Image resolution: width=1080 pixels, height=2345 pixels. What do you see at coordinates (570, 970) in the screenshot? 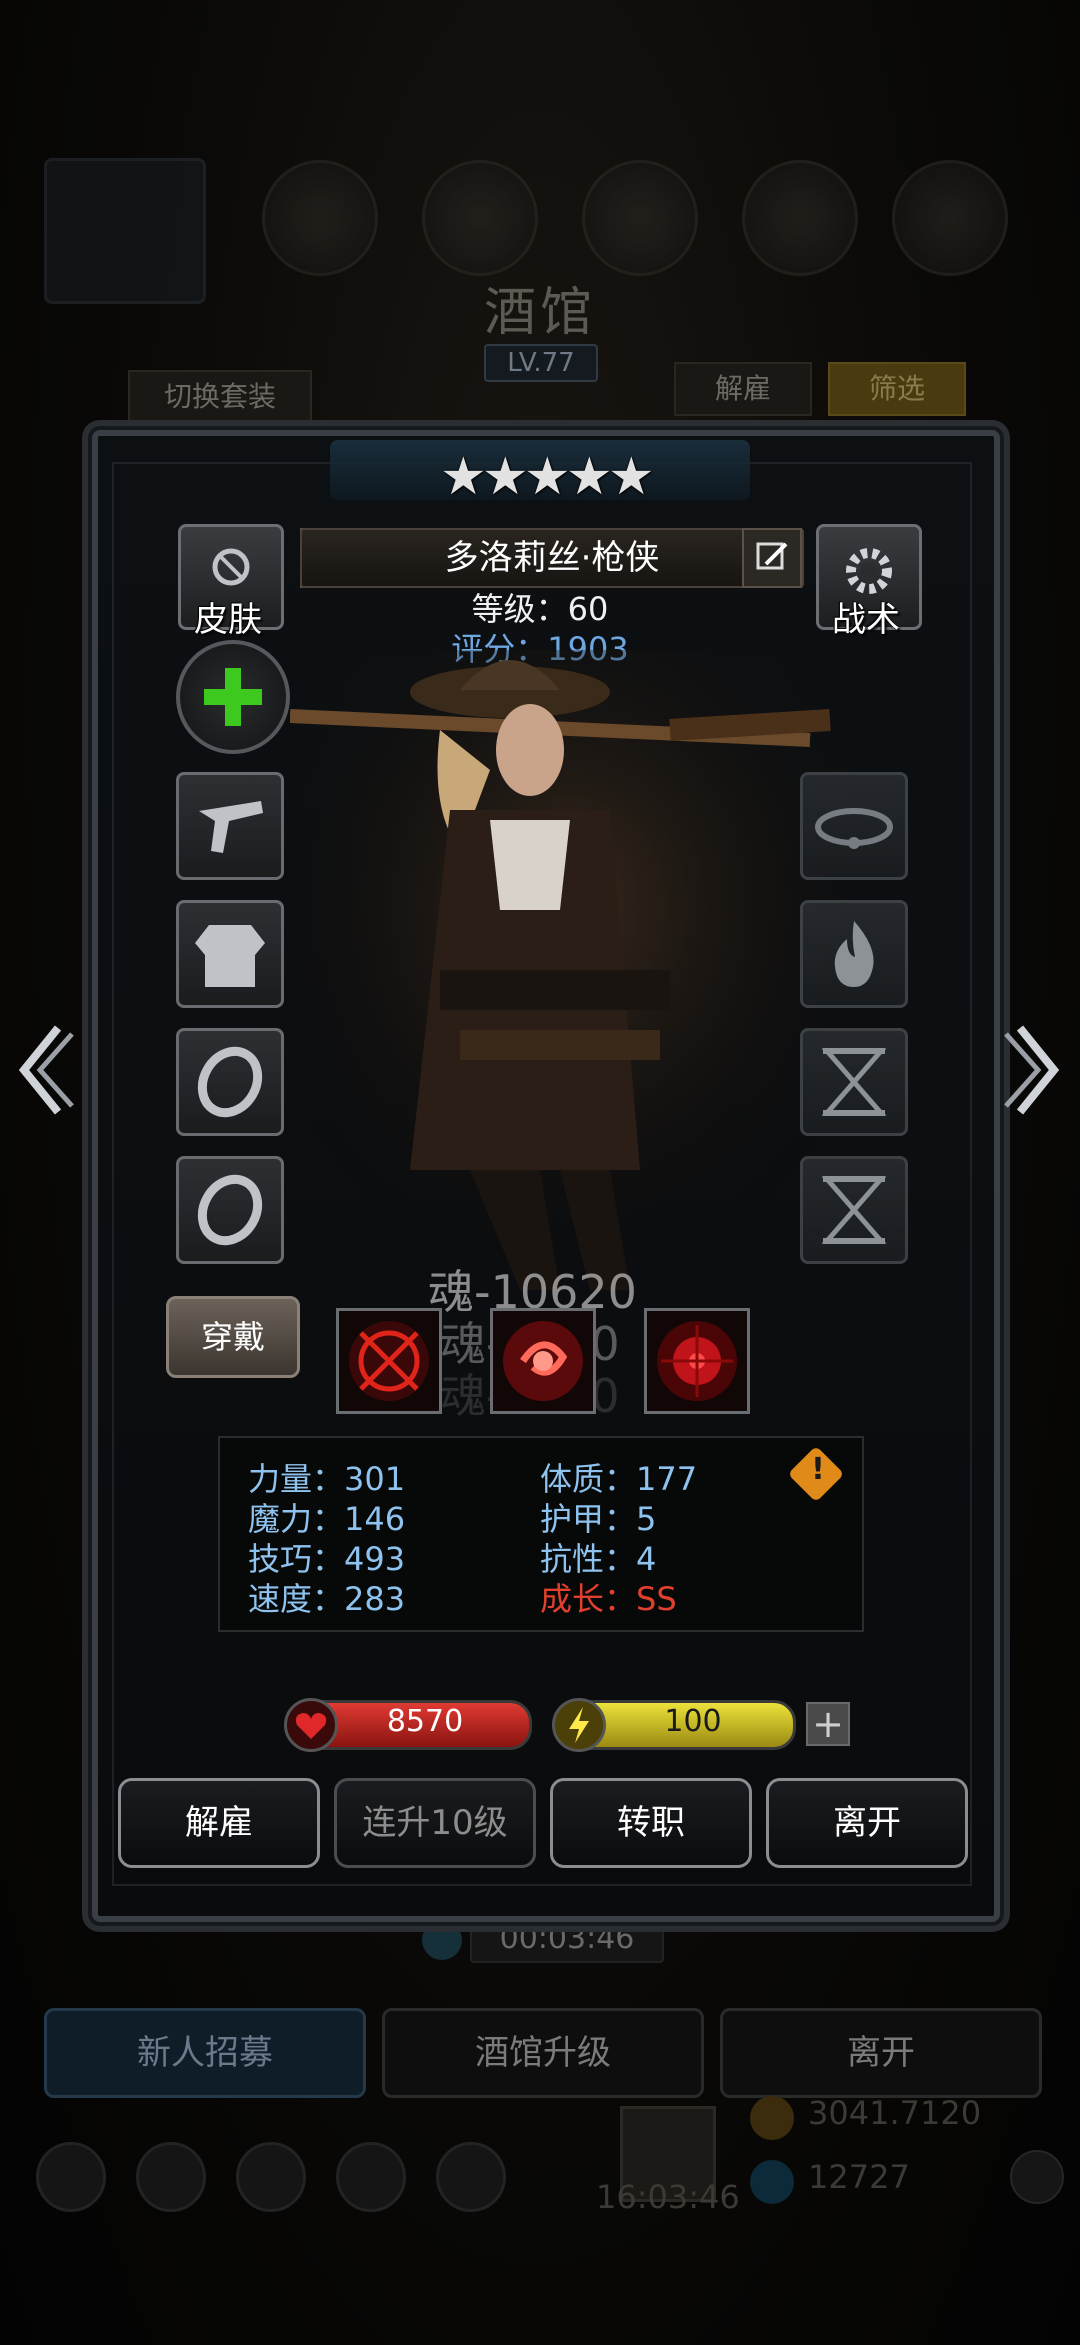
I see `hero-portrait` at bounding box center [570, 970].